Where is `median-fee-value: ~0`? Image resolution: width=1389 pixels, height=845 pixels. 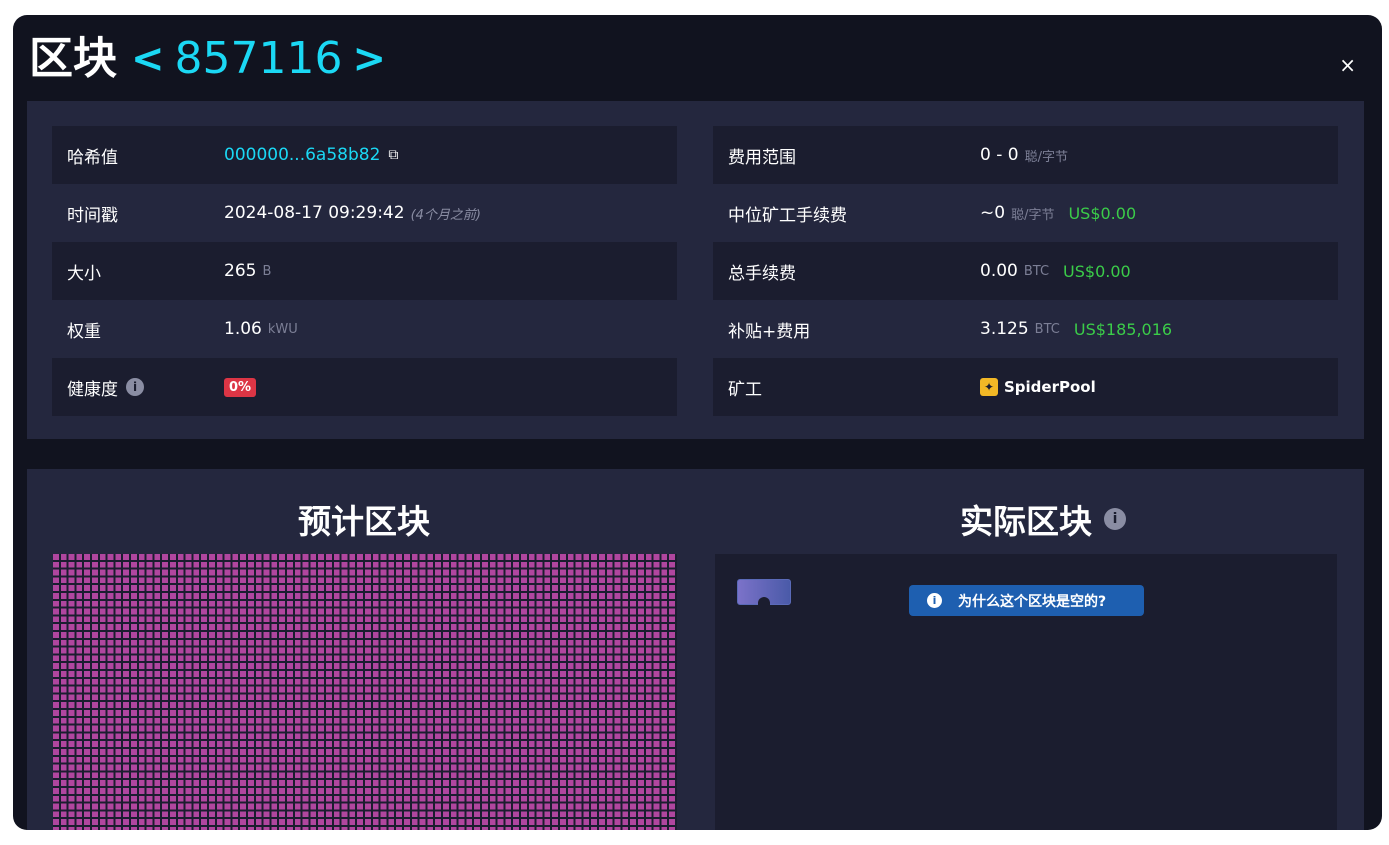
median-fee-value: ~0 is located at coordinates (993, 213).